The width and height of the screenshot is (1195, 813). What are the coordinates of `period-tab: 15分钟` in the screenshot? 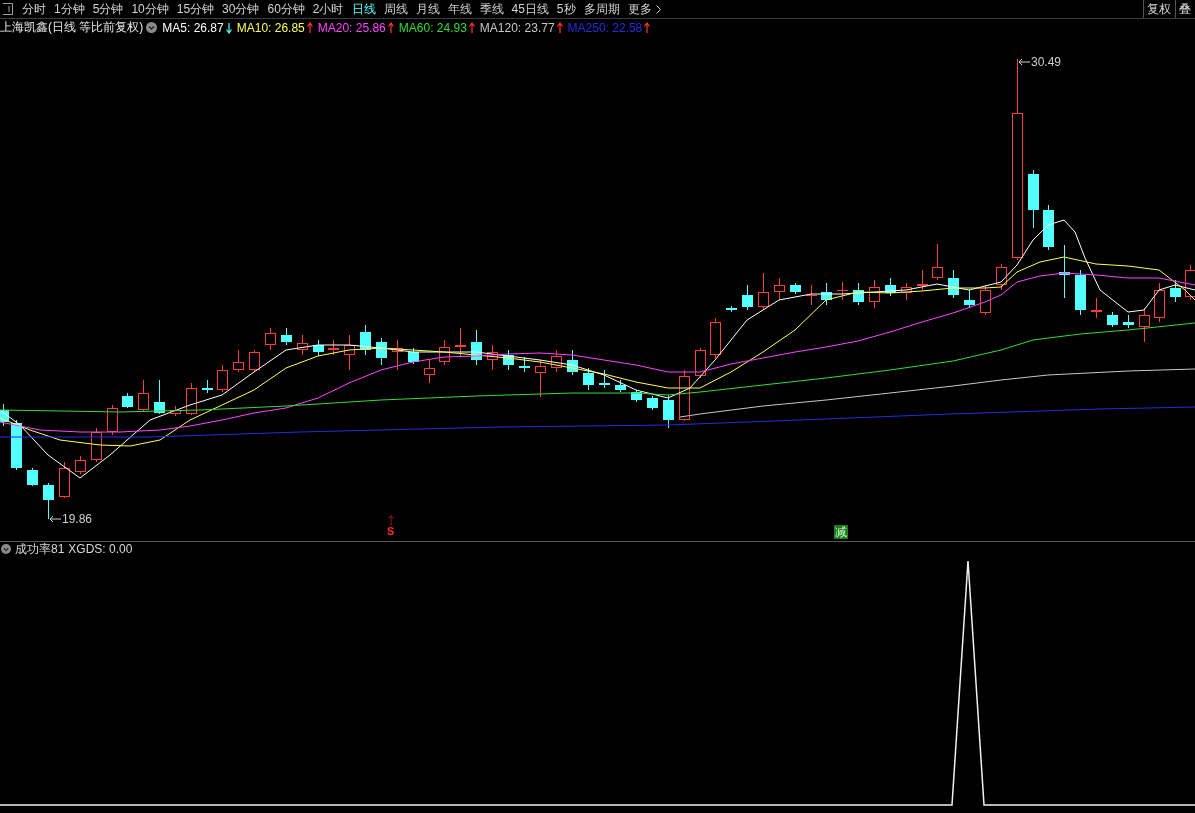 It's located at (195, 9).